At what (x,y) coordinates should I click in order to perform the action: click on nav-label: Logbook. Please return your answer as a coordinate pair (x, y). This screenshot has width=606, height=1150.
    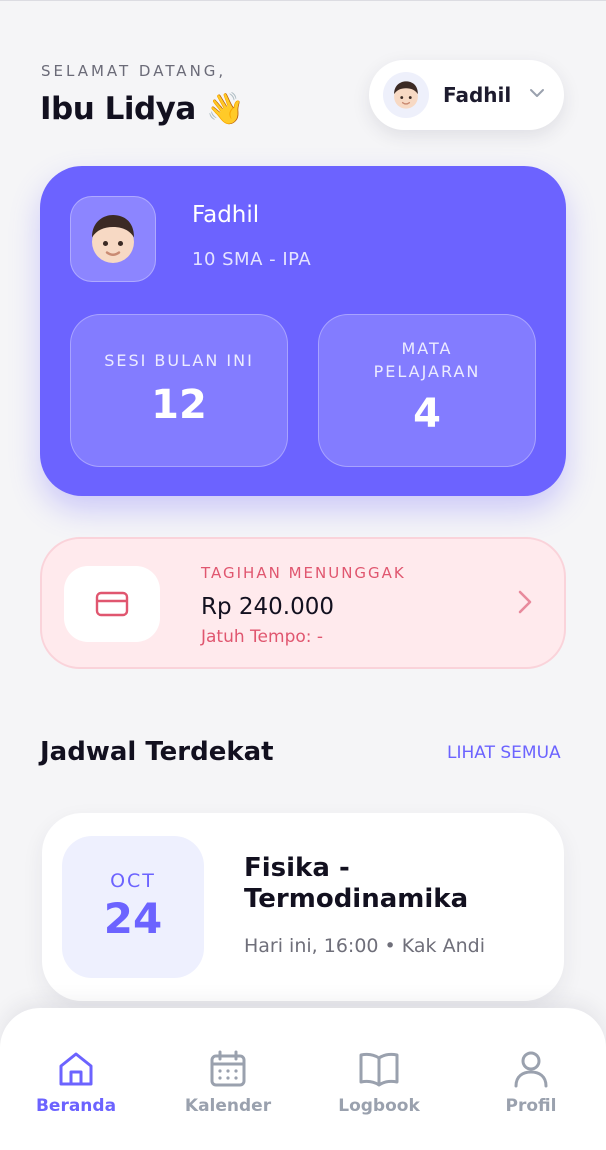
    Looking at the image, I should click on (379, 1106).